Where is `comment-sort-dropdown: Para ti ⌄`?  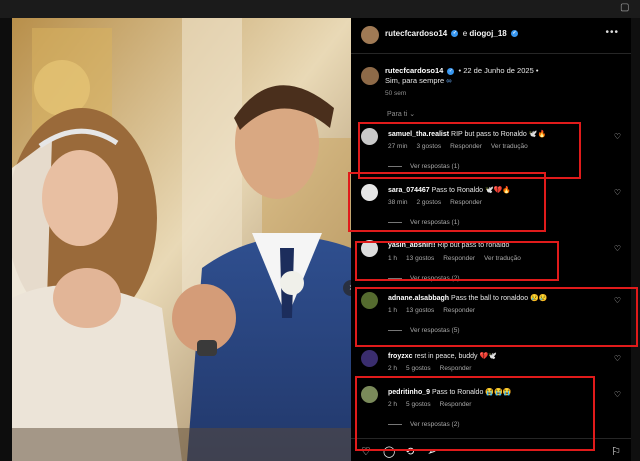
comment-sort-dropdown: Para ti ⌄ is located at coordinates (401, 114).